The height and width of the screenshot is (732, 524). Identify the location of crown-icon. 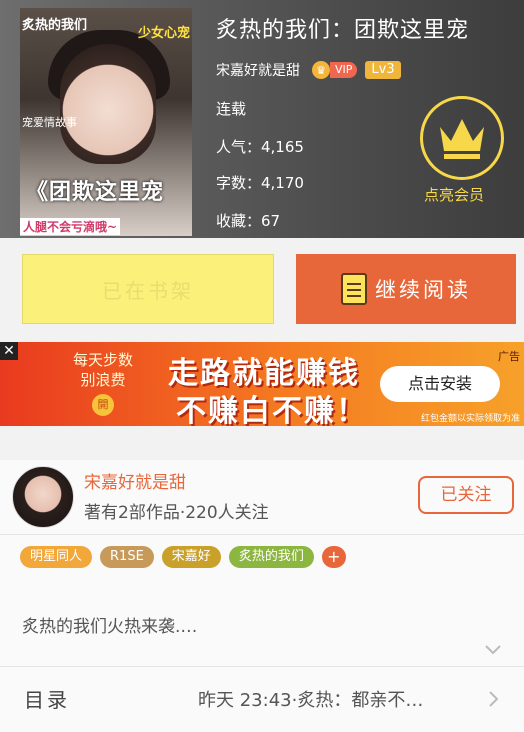
(462, 139).